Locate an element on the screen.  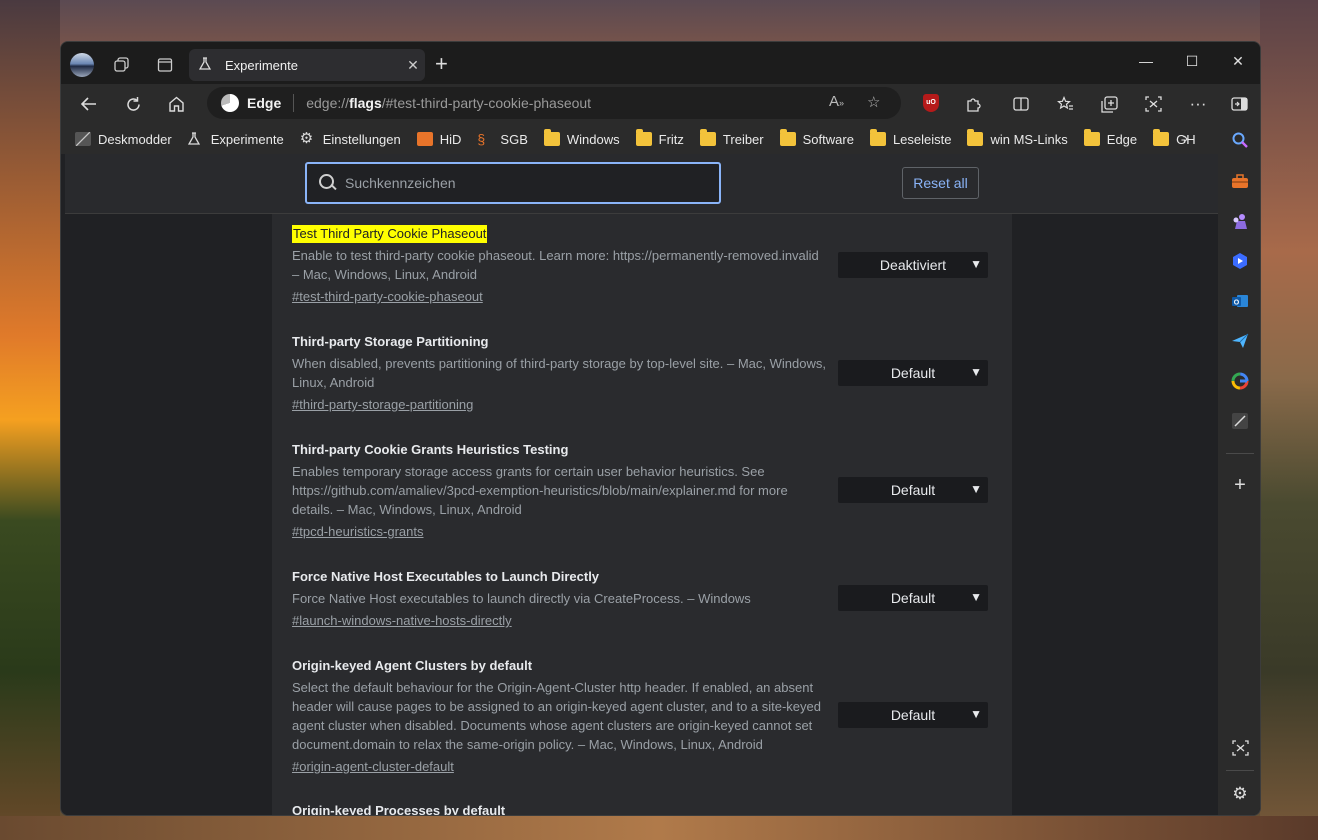
favorite-einstellungen: ⚙ Einstellungen is located at coordinates (350, 138).